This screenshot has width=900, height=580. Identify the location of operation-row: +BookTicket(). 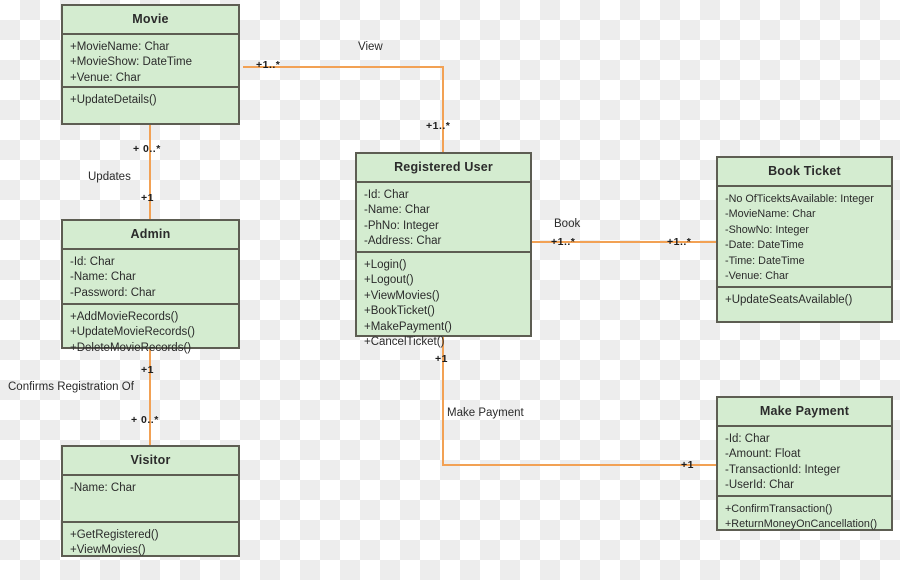
(399, 311).